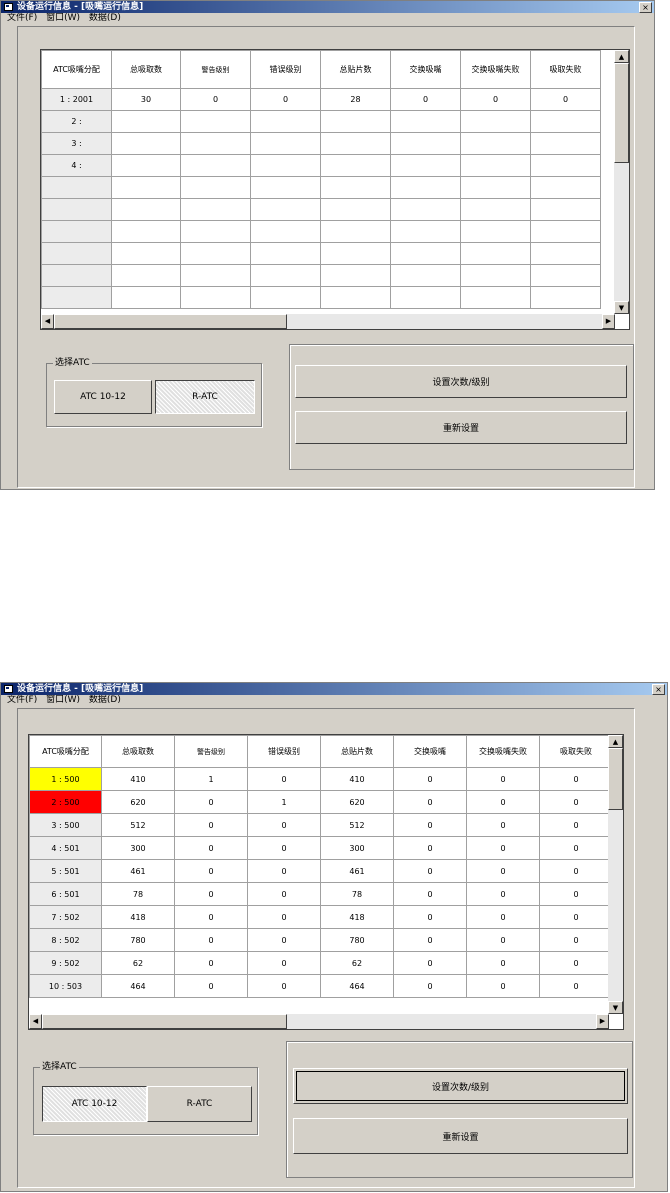 Image resolution: width=670 pixels, height=1193 pixels. What do you see at coordinates (460, 1086) in the screenshot?
I see `set-count-level-button: 设置次数/级别` at bounding box center [460, 1086].